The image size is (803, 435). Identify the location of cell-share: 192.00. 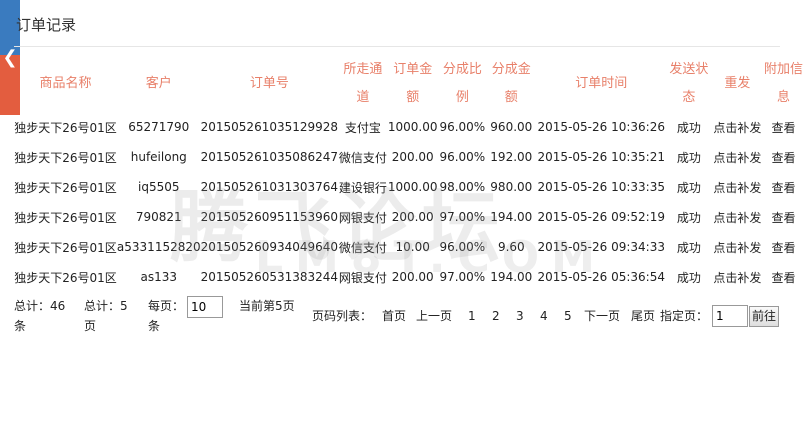
(511, 157).